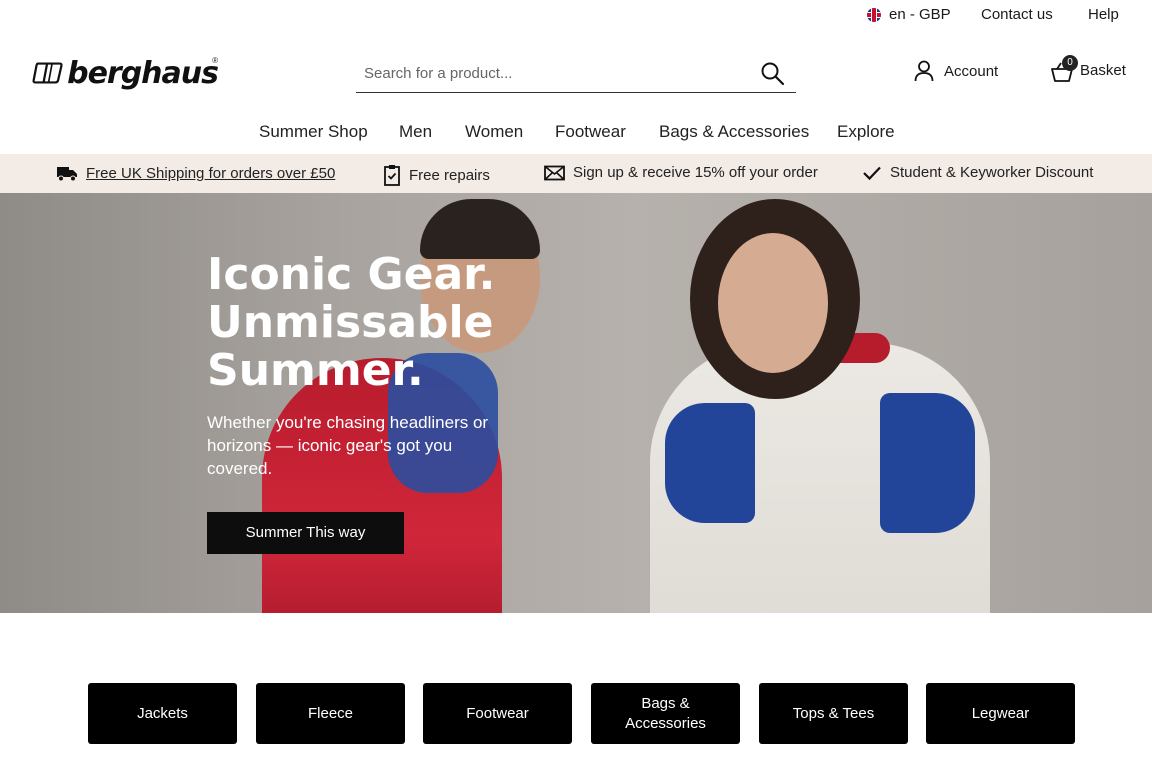 The height and width of the screenshot is (768, 1152). Describe the element at coordinates (576, 16) in the screenshot. I see `utility-bar: en - GBP Contact us Help` at that location.